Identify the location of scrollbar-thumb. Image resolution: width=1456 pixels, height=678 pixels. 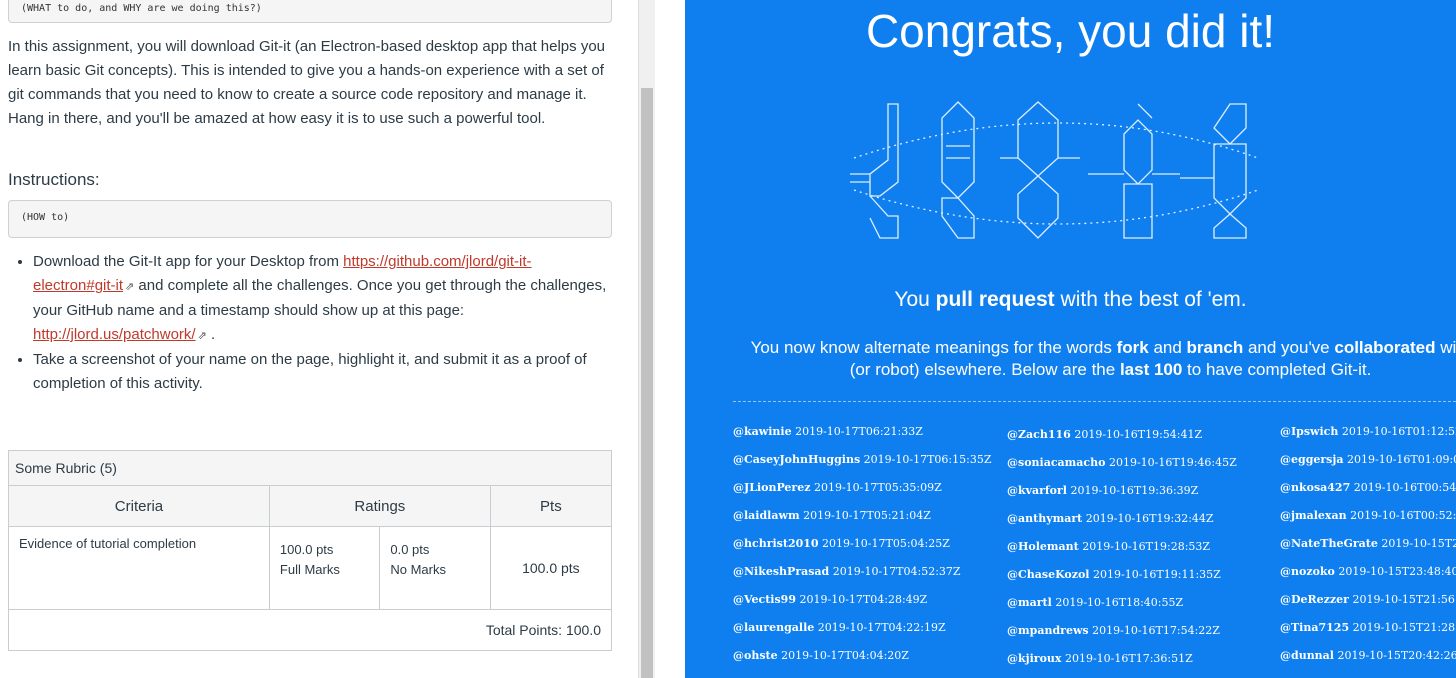
(647, 383).